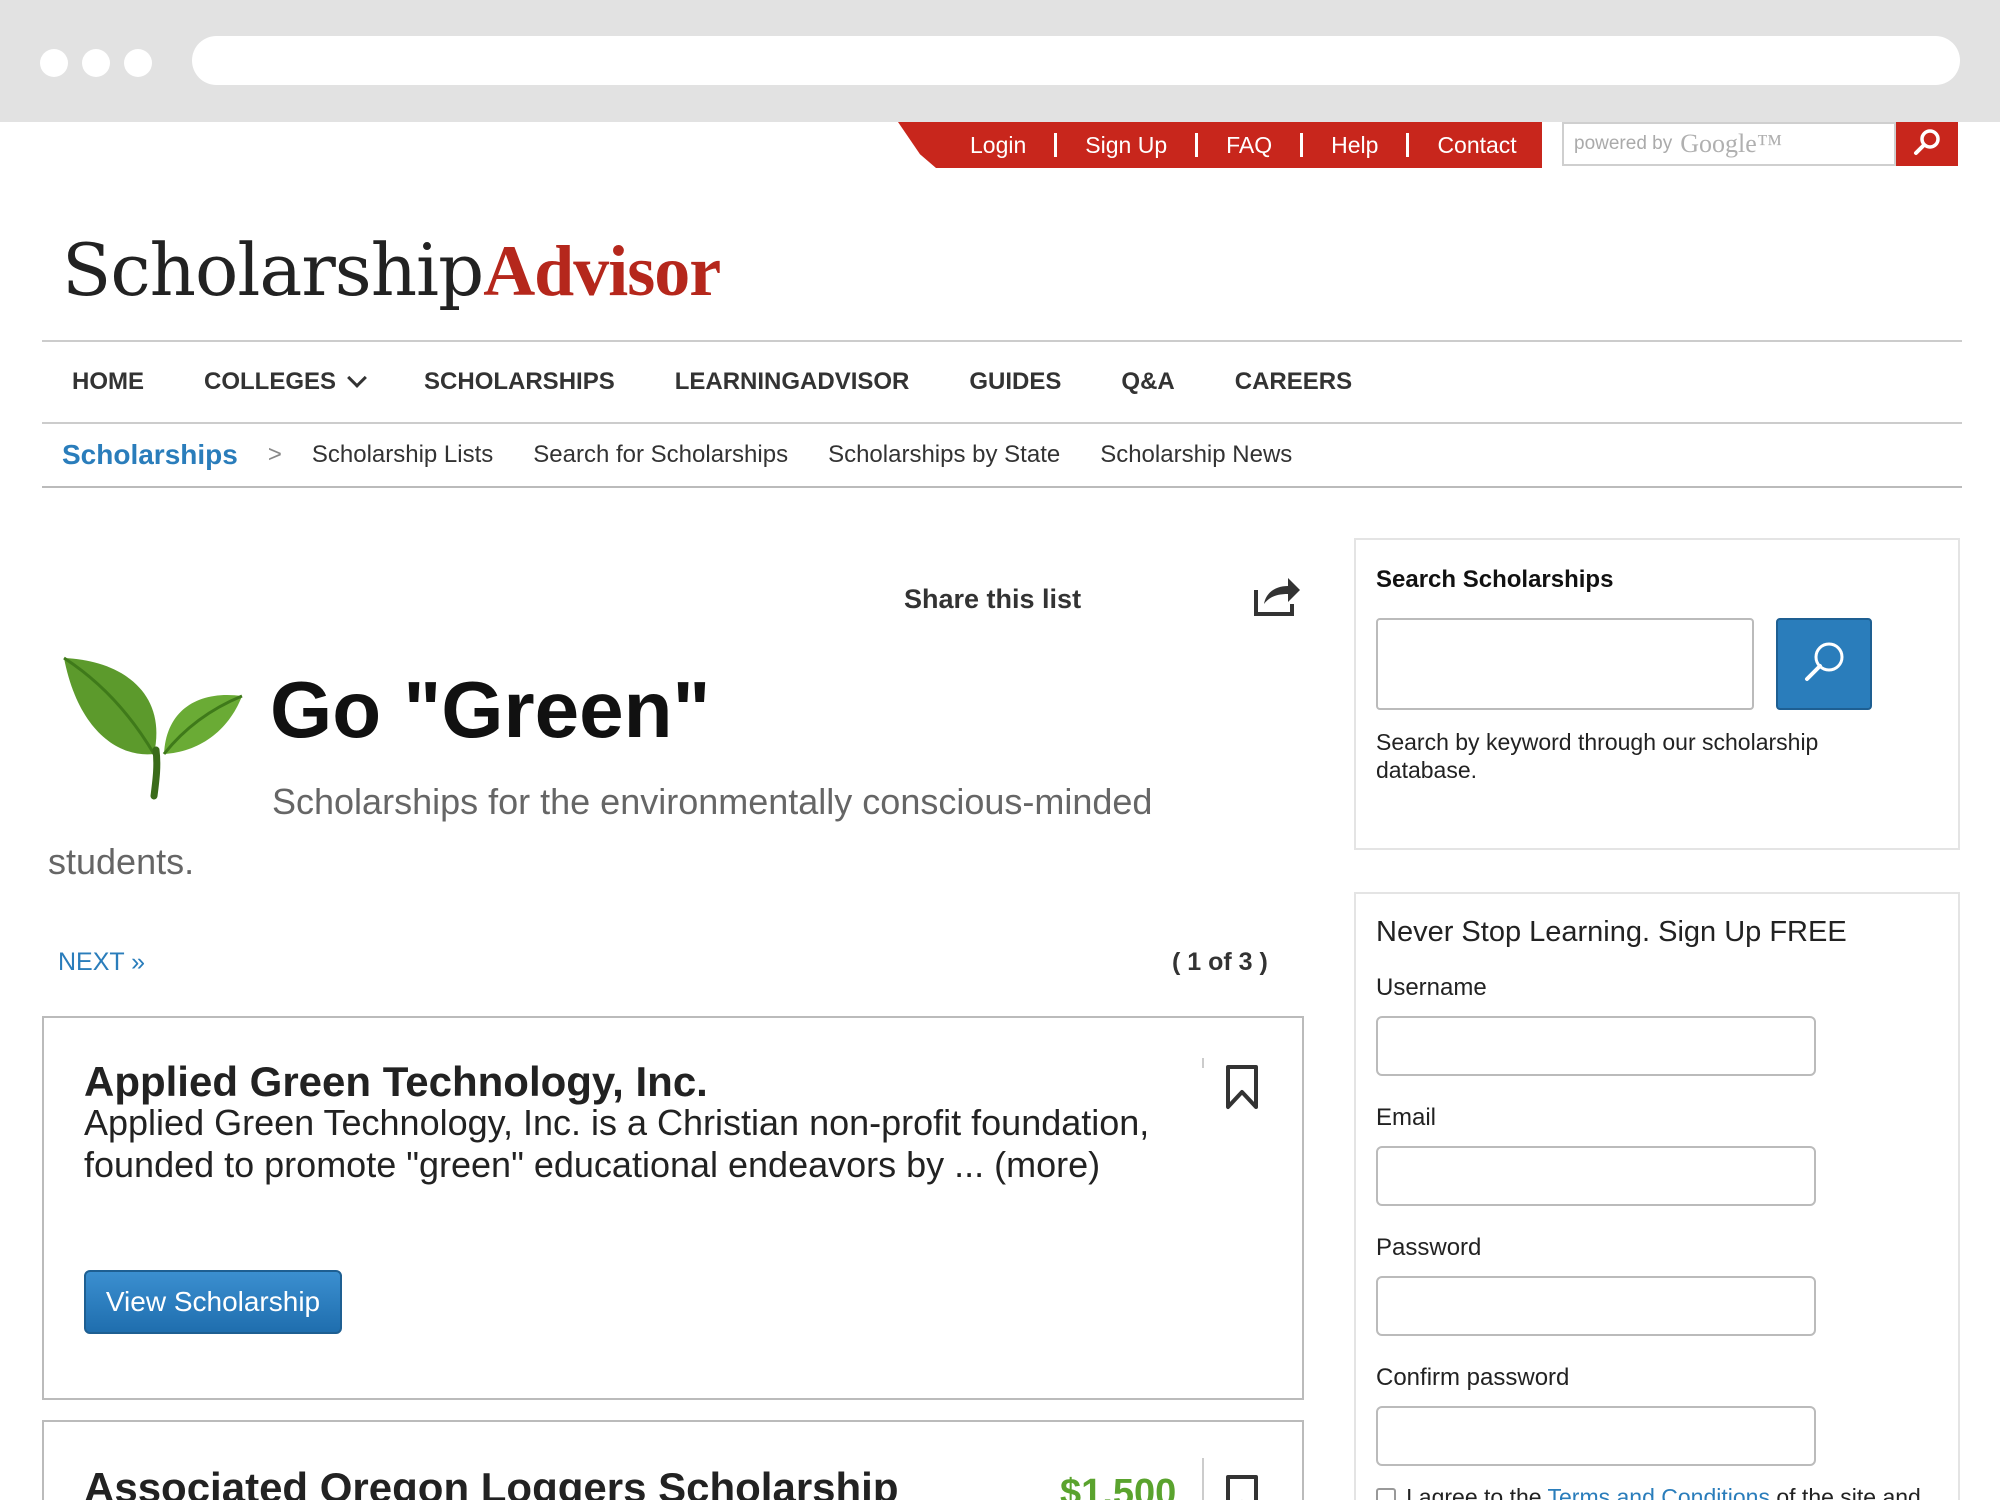  I want to click on search-powered-label: powered by, so click(1623, 143).